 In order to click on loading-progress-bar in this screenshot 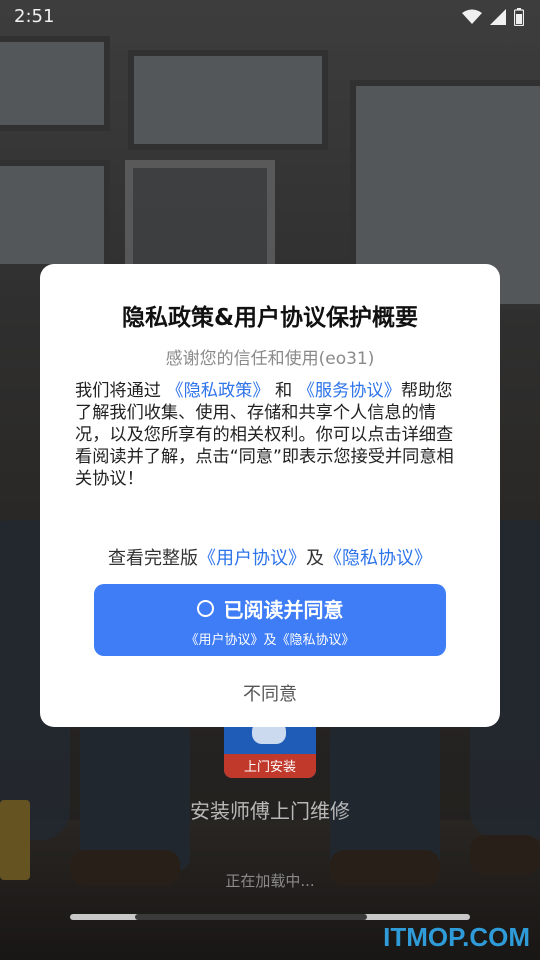, I will do `click(270, 917)`.